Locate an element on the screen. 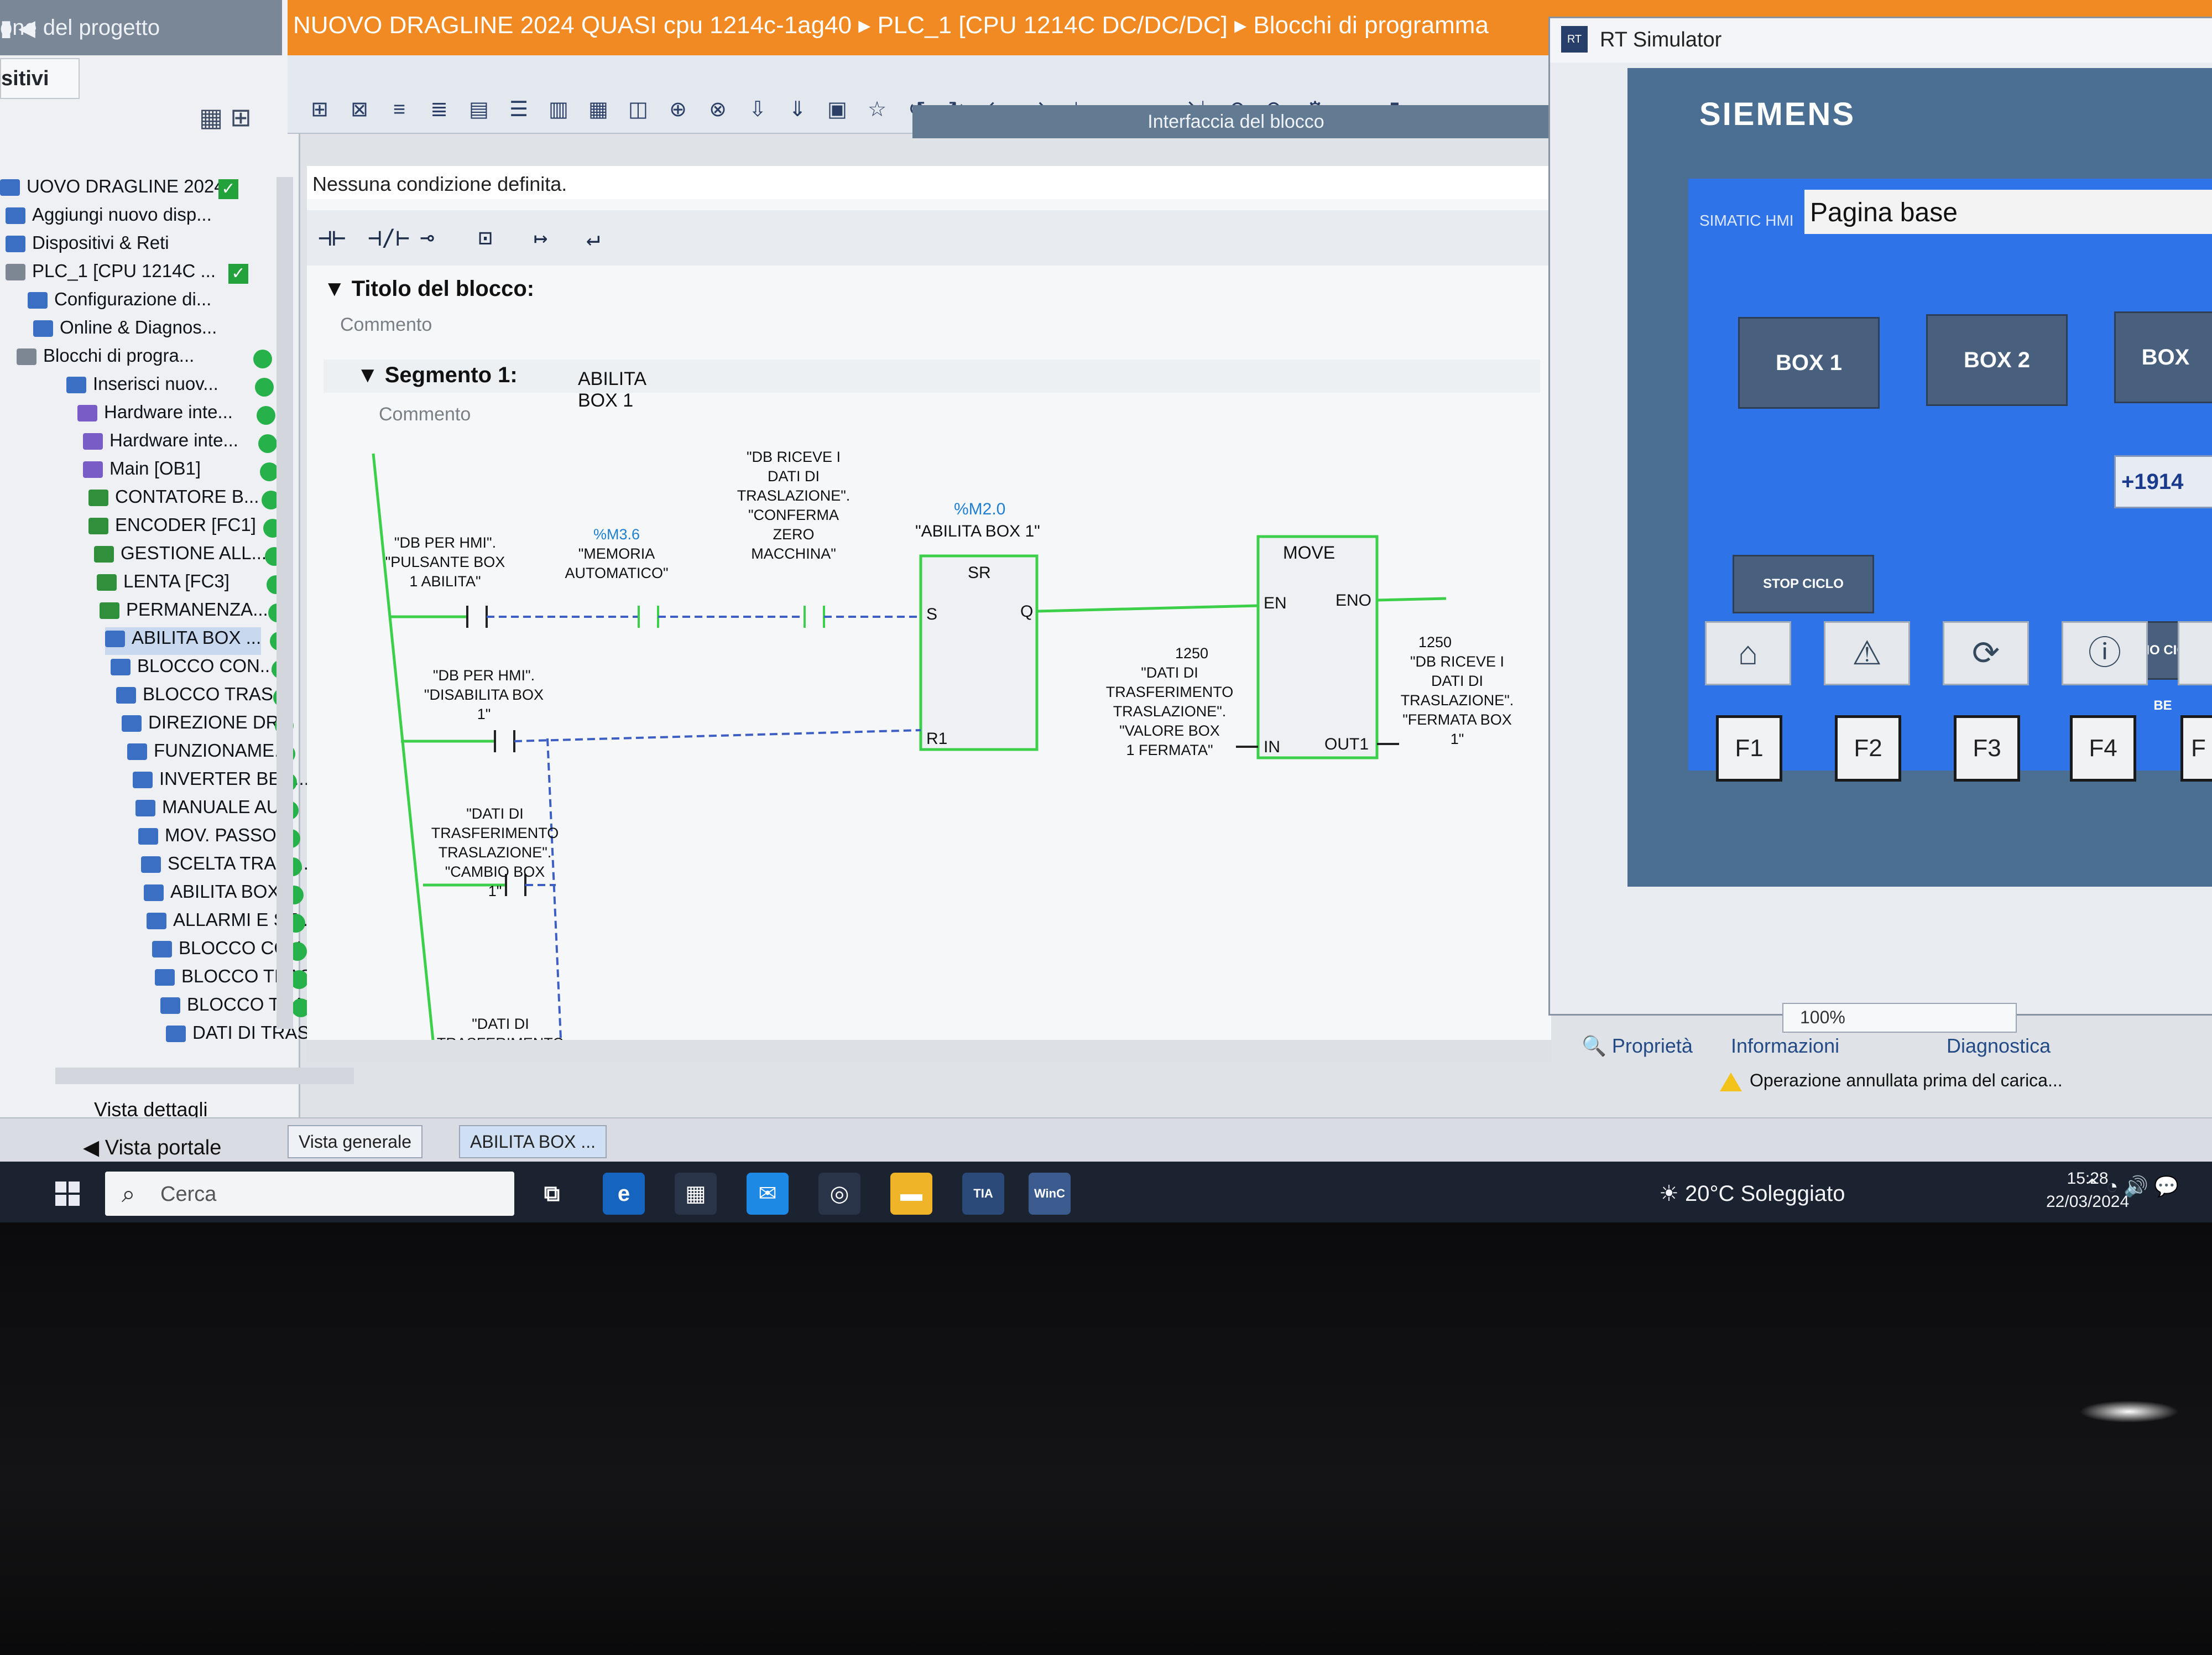 The image size is (2212, 1655). toolbar-tool-icon: ☰ is located at coordinates (518, 109).